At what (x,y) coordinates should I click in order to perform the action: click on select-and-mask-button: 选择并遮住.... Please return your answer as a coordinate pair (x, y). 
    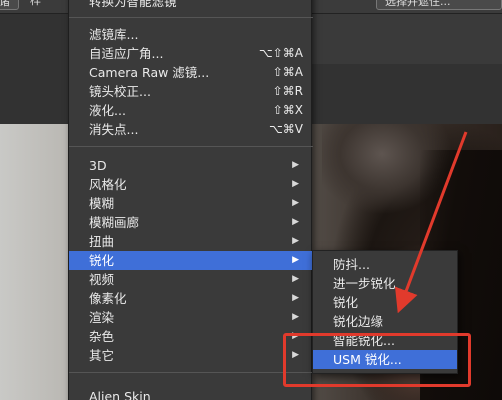
    Looking at the image, I should click on (439, 5).